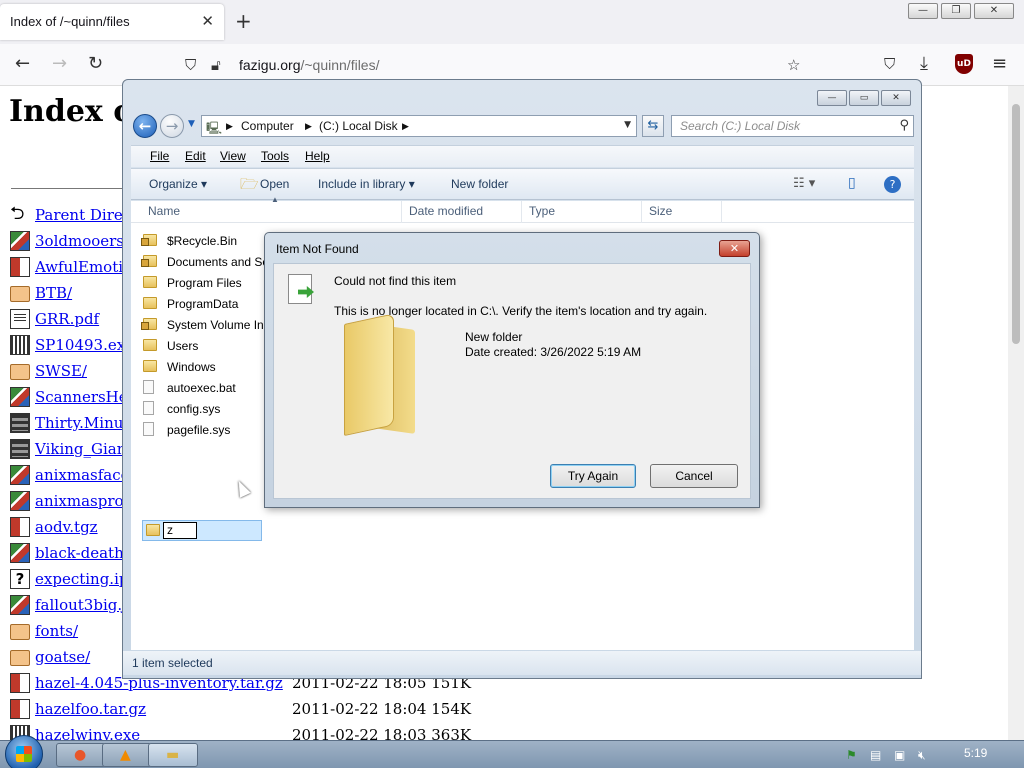 This screenshot has width=1024, height=768. I want to click on search-icon: ⚲, so click(904, 125).